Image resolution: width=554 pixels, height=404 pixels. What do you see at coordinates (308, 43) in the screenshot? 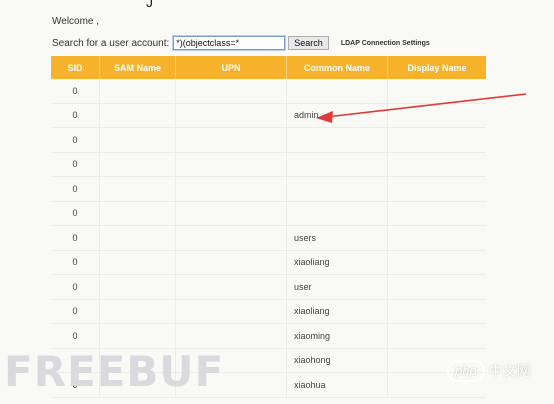
I see `search-button: Search` at bounding box center [308, 43].